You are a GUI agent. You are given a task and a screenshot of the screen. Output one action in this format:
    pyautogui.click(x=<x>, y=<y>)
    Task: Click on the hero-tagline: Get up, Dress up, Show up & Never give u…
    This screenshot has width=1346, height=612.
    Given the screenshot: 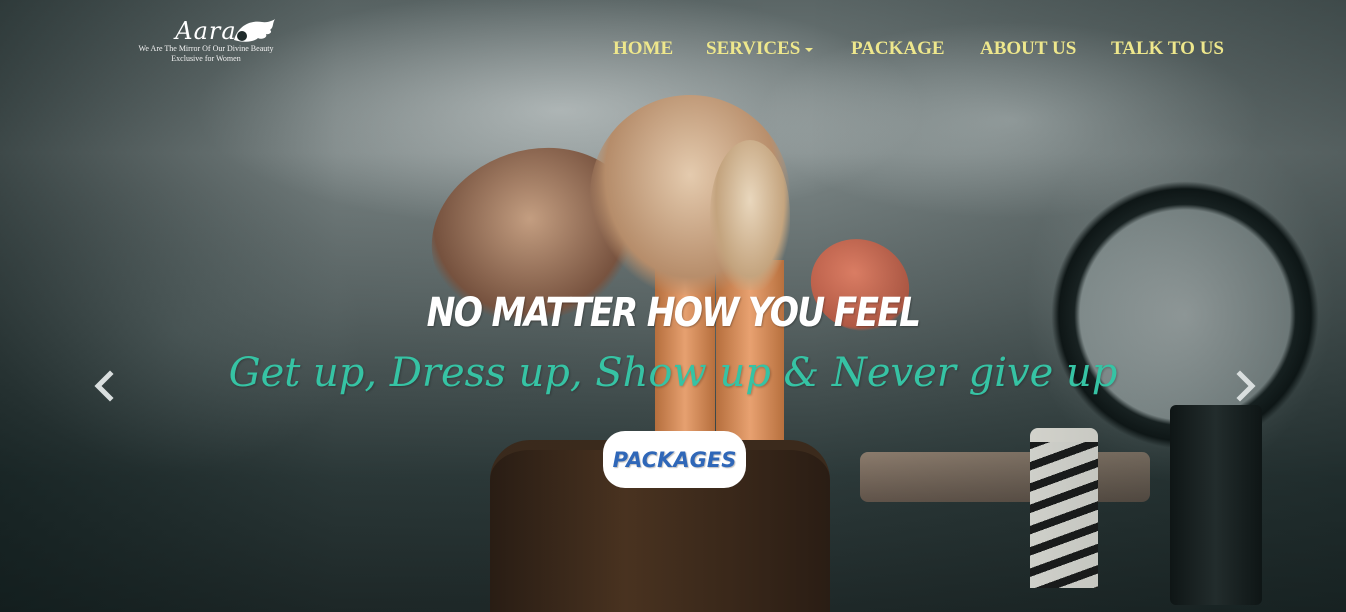 What is the action you would take?
    pyautogui.click(x=673, y=373)
    